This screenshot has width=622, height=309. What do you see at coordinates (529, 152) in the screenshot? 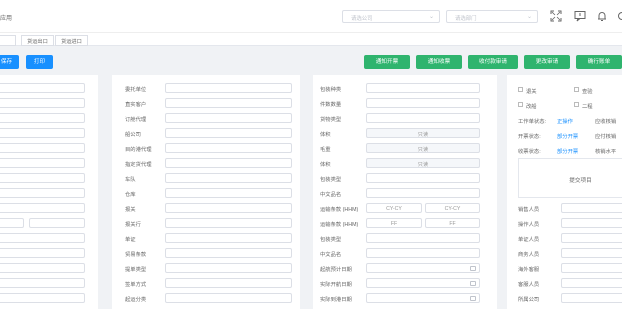
I see `status-label: 收票状态:` at bounding box center [529, 152].